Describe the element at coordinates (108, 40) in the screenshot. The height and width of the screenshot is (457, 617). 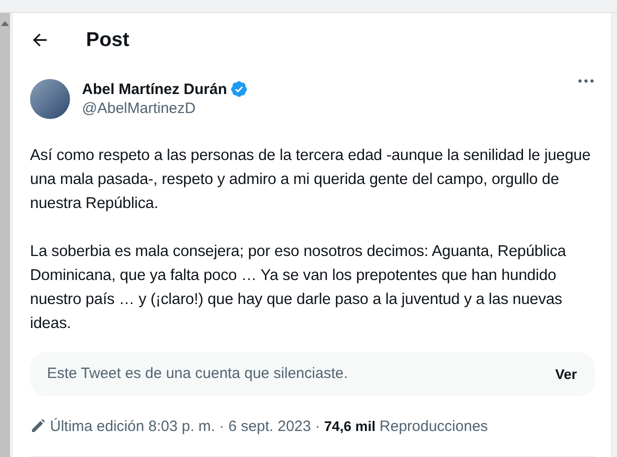
I see `page-title: Post` at that location.